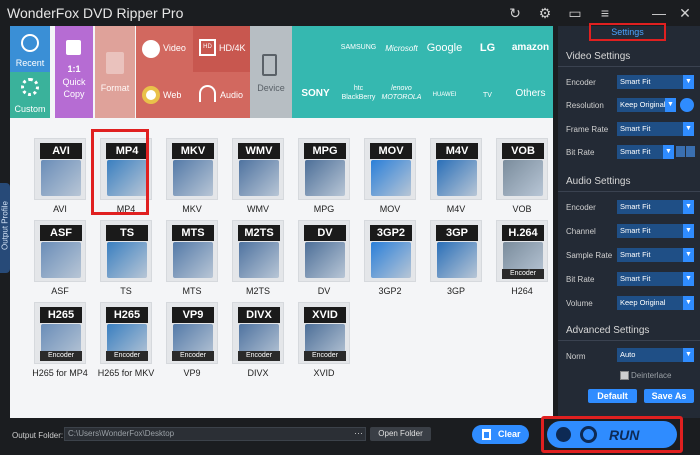 The width and height of the screenshot is (700, 455). Describe the element at coordinates (221, 95) in the screenshot. I see `category-audio: Audio` at that location.